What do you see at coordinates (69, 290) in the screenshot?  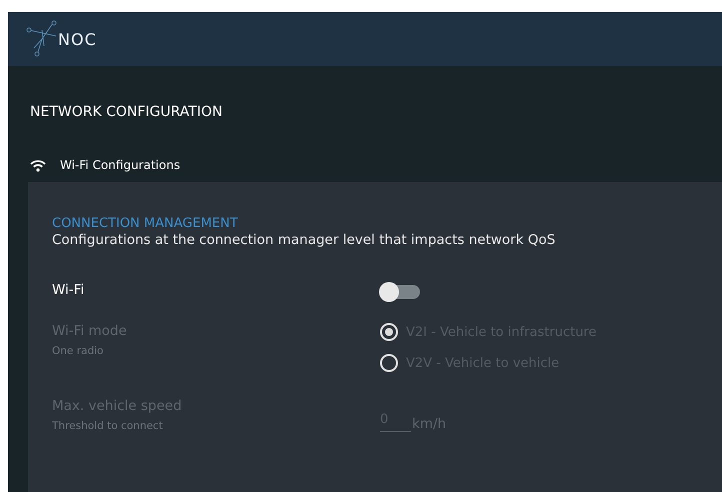 I see `setting-label: Wi-Fi` at bounding box center [69, 290].